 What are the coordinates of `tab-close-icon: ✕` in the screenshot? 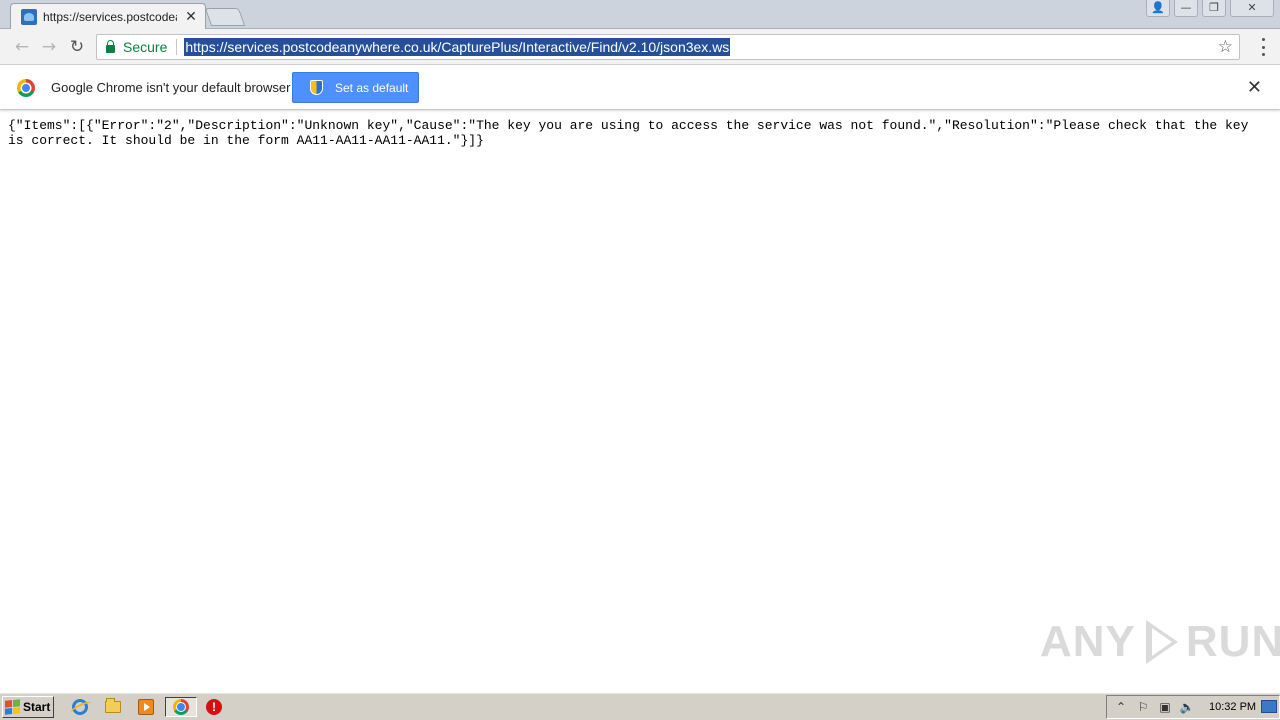 It's located at (191, 17).